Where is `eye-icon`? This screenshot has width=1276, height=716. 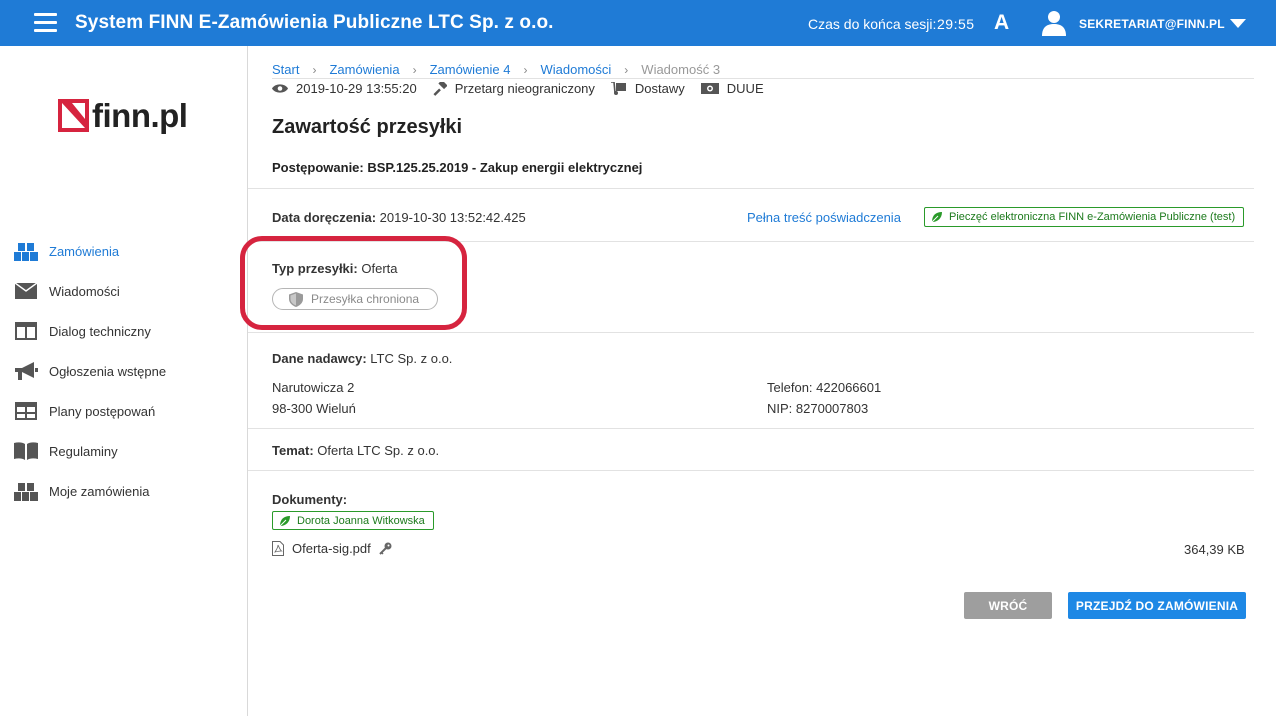 eye-icon is located at coordinates (280, 88).